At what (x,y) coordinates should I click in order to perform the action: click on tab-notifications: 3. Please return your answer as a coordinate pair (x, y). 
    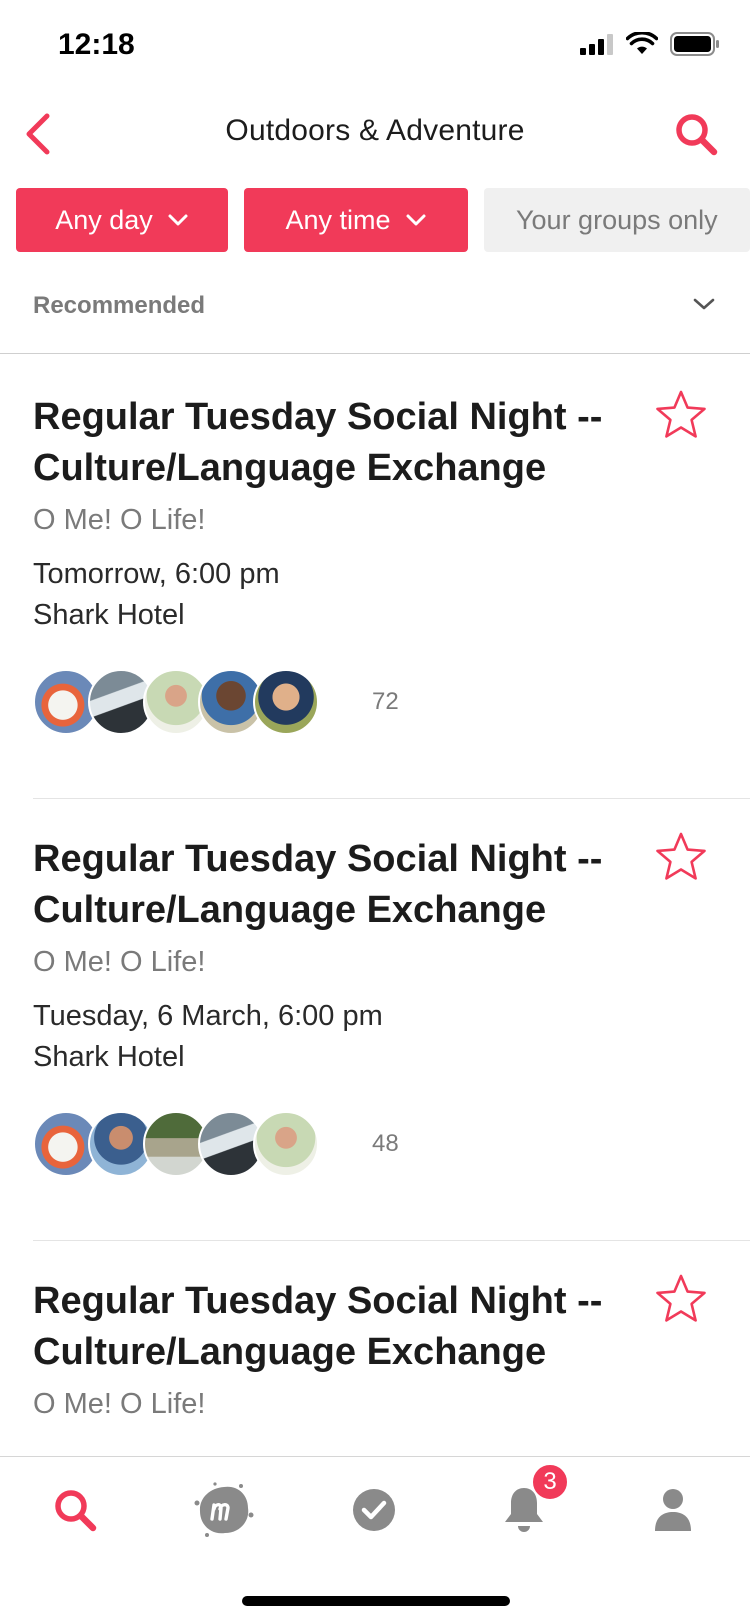
    Looking at the image, I should click on (529, 1504).